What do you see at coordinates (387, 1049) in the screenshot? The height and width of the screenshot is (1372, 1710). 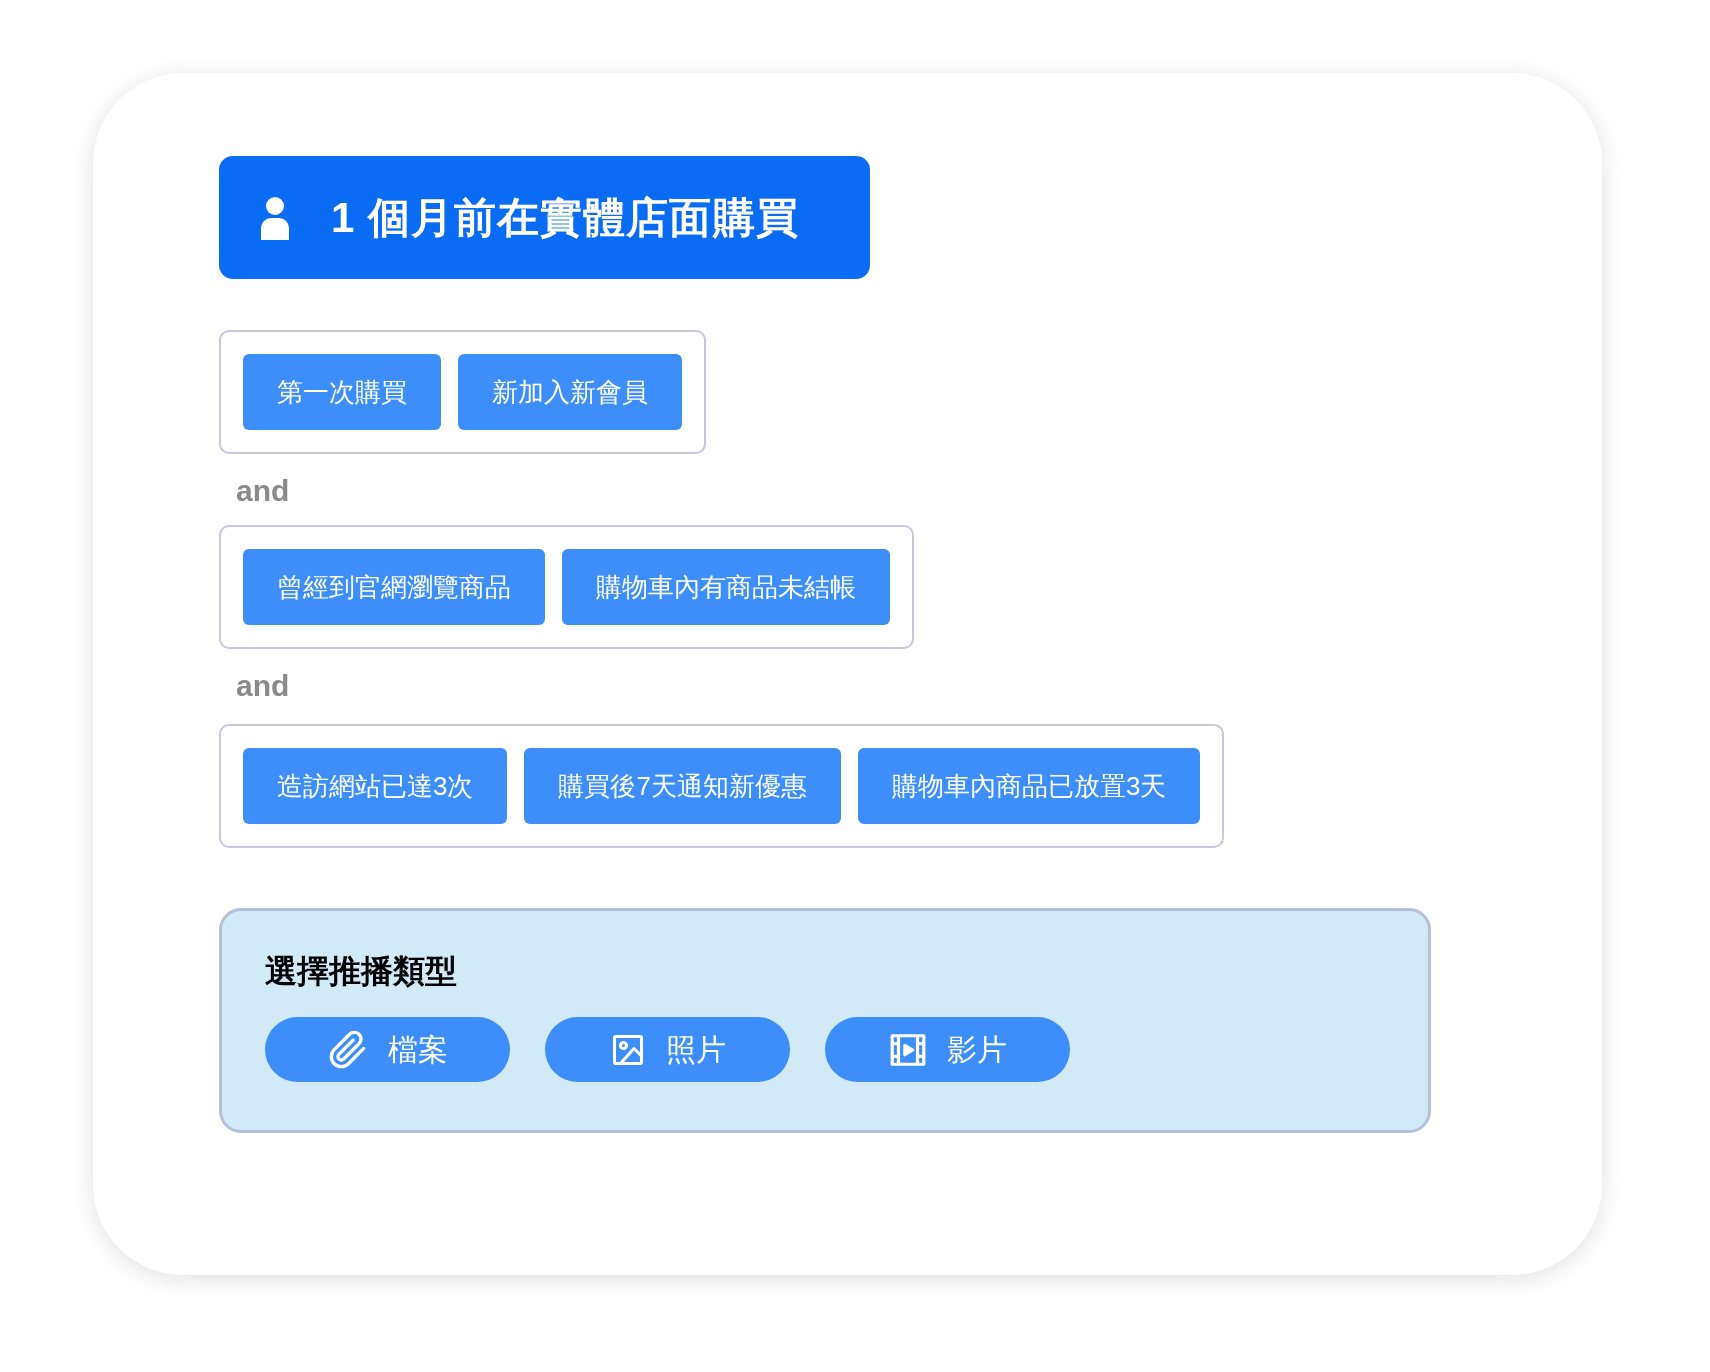 I see `push-type-button: 檔案` at bounding box center [387, 1049].